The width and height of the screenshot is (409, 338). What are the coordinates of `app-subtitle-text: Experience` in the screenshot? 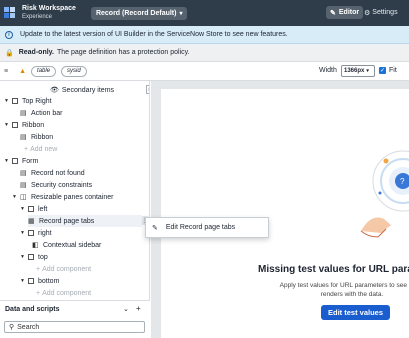 It's located at (37, 17).